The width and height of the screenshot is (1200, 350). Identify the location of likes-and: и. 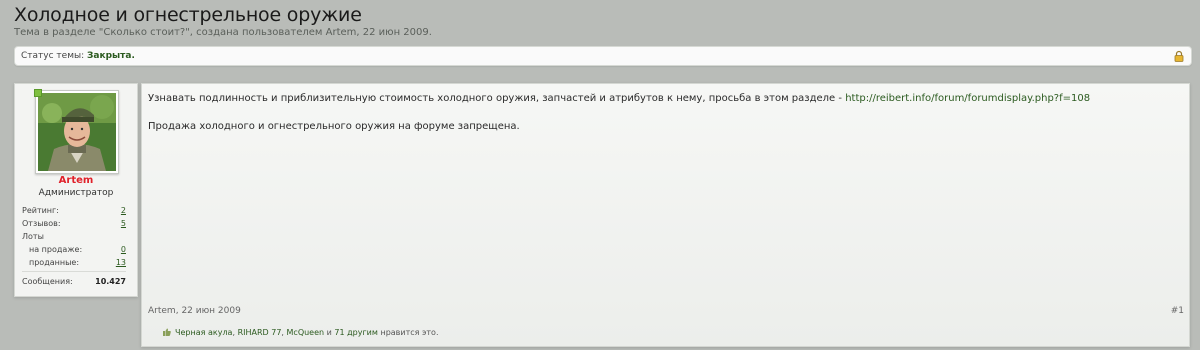
(329, 332).